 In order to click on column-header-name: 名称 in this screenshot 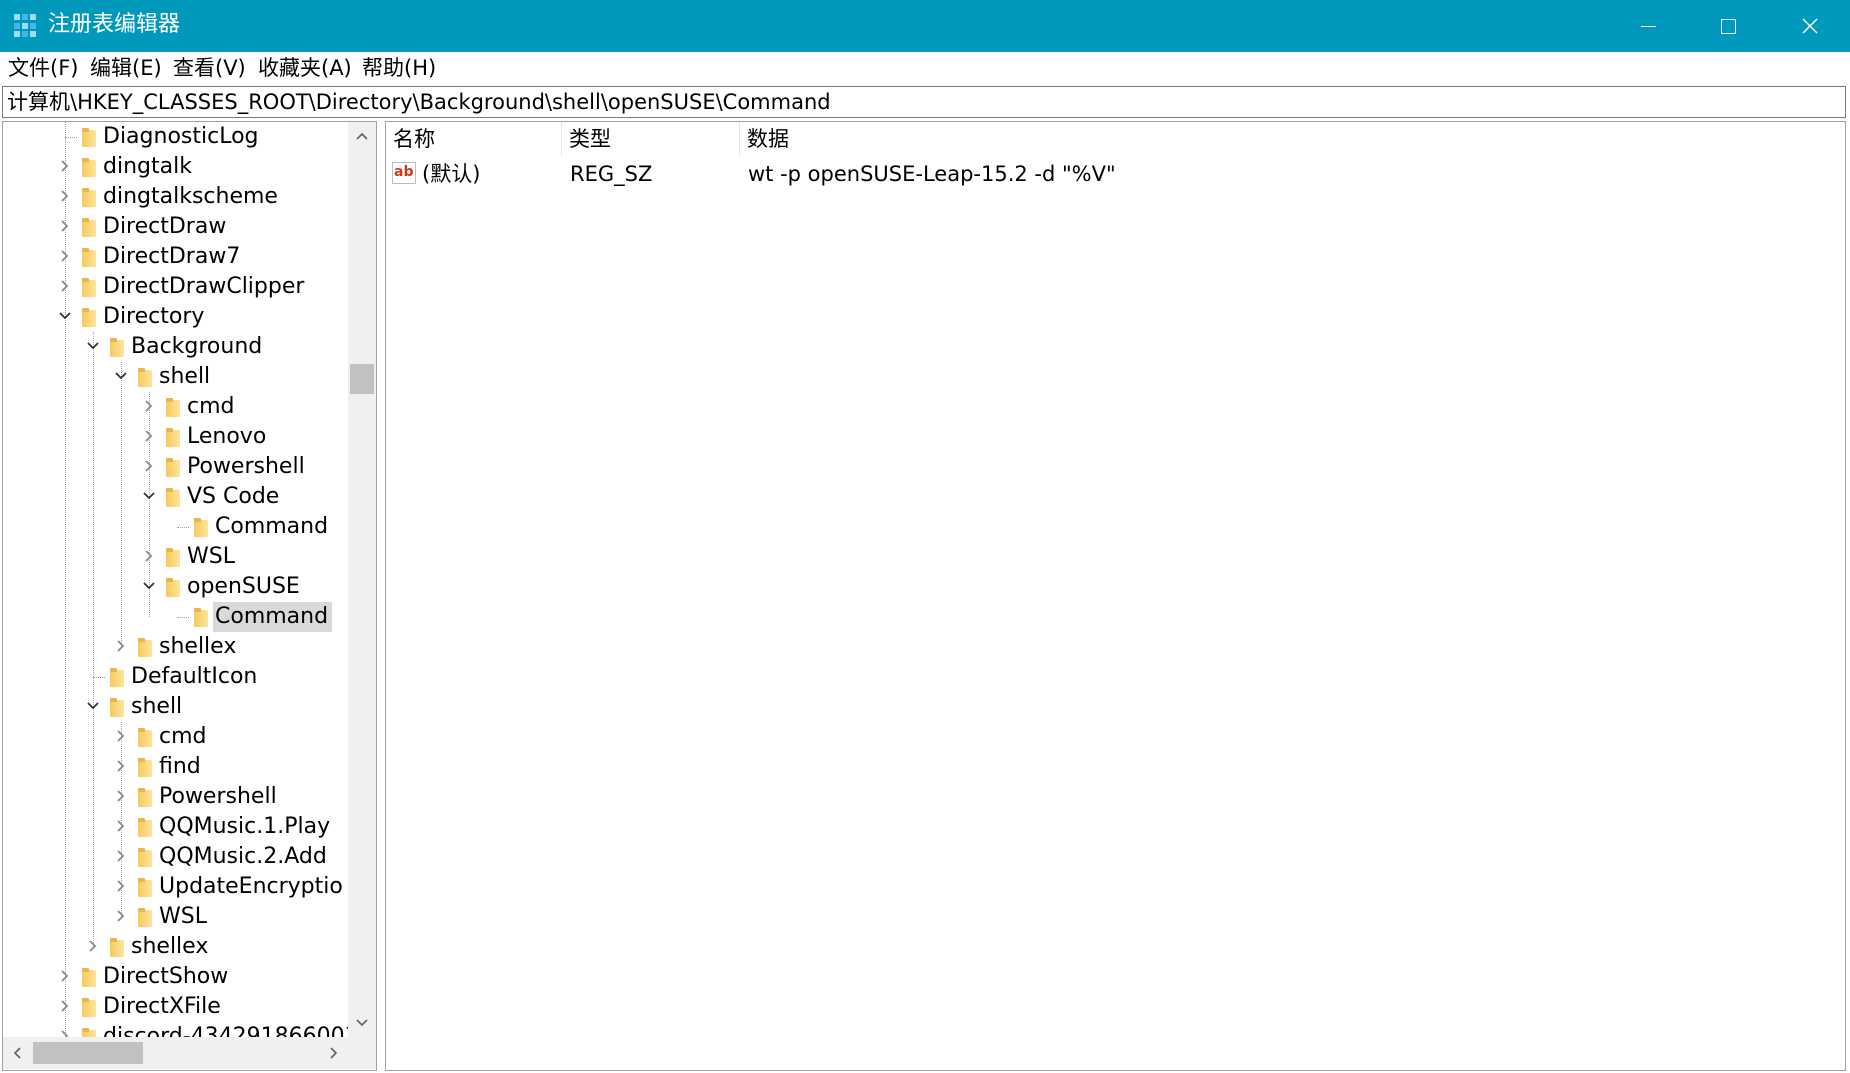, I will do `click(474, 139)`.